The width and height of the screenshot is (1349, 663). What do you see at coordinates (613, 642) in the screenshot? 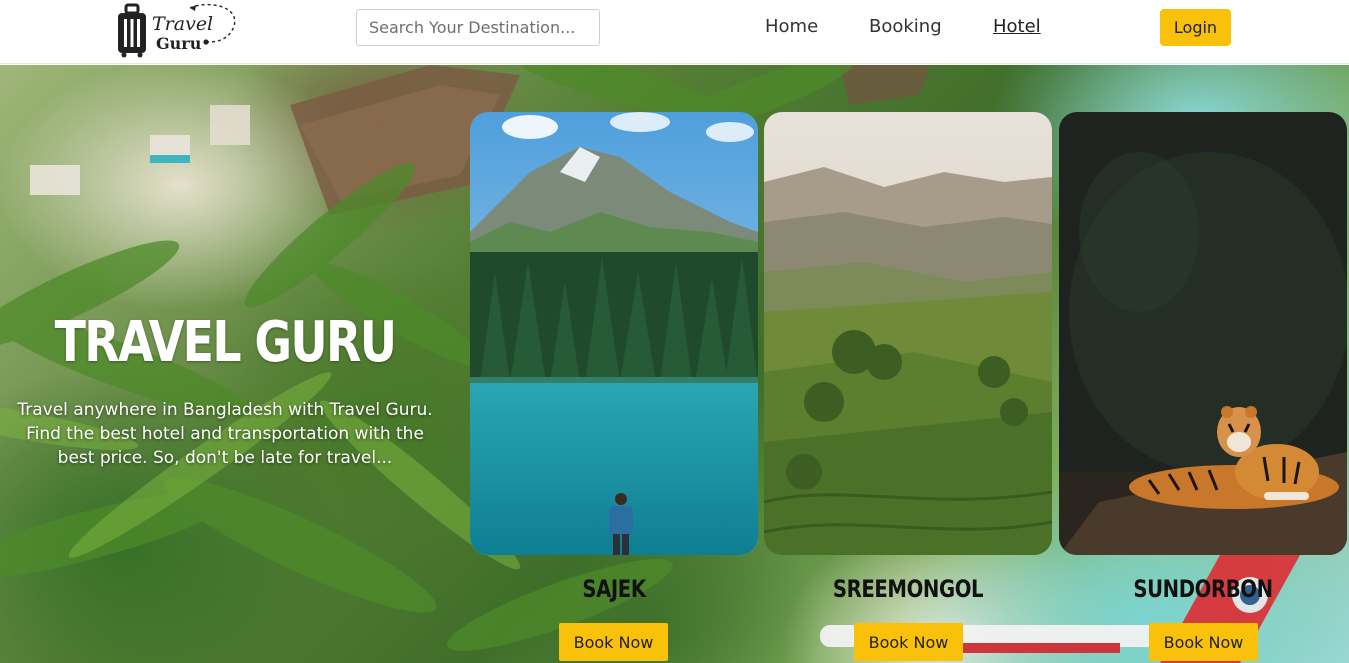
I see `book-now-button-sajek: Book Now` at bounding box center [613, 642].